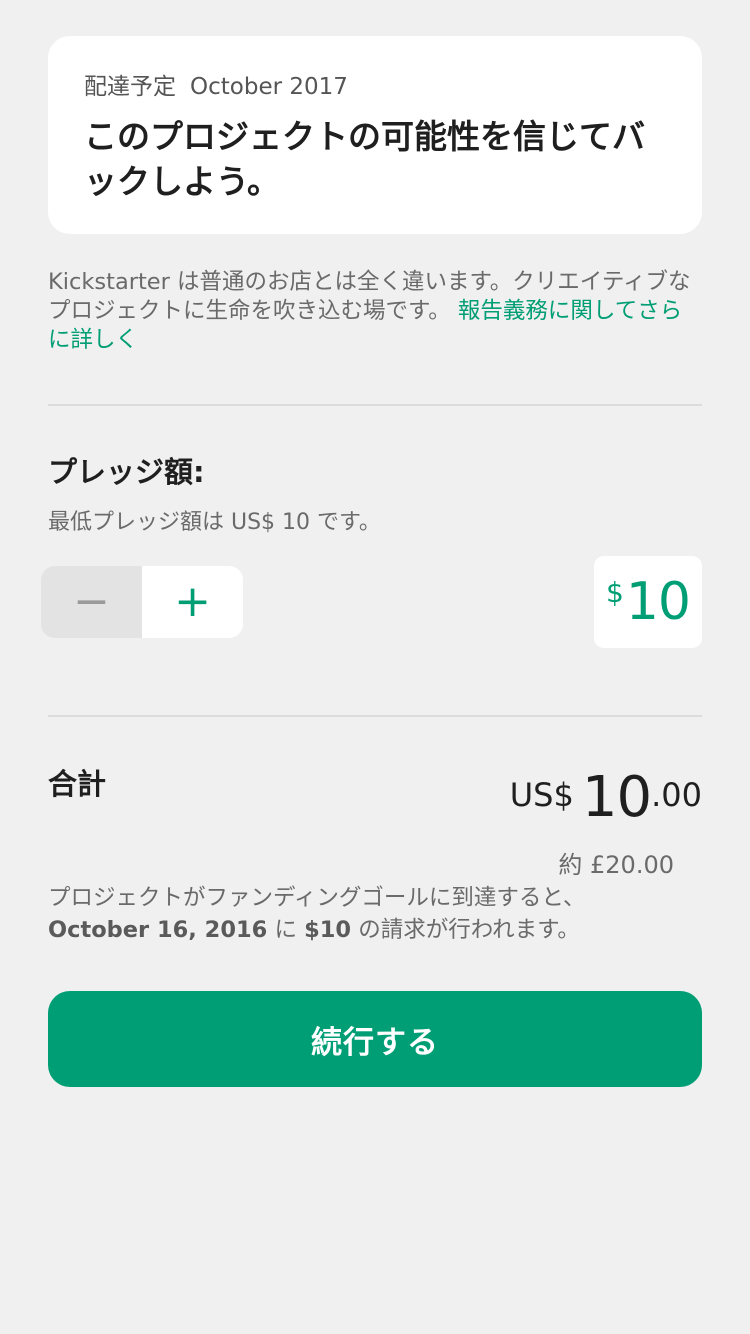 The height and width of the screenshot is (1334, 750). Describe the element at coordinates (286, 930) in the screenshot. I see `charge-connector: に` at that location.